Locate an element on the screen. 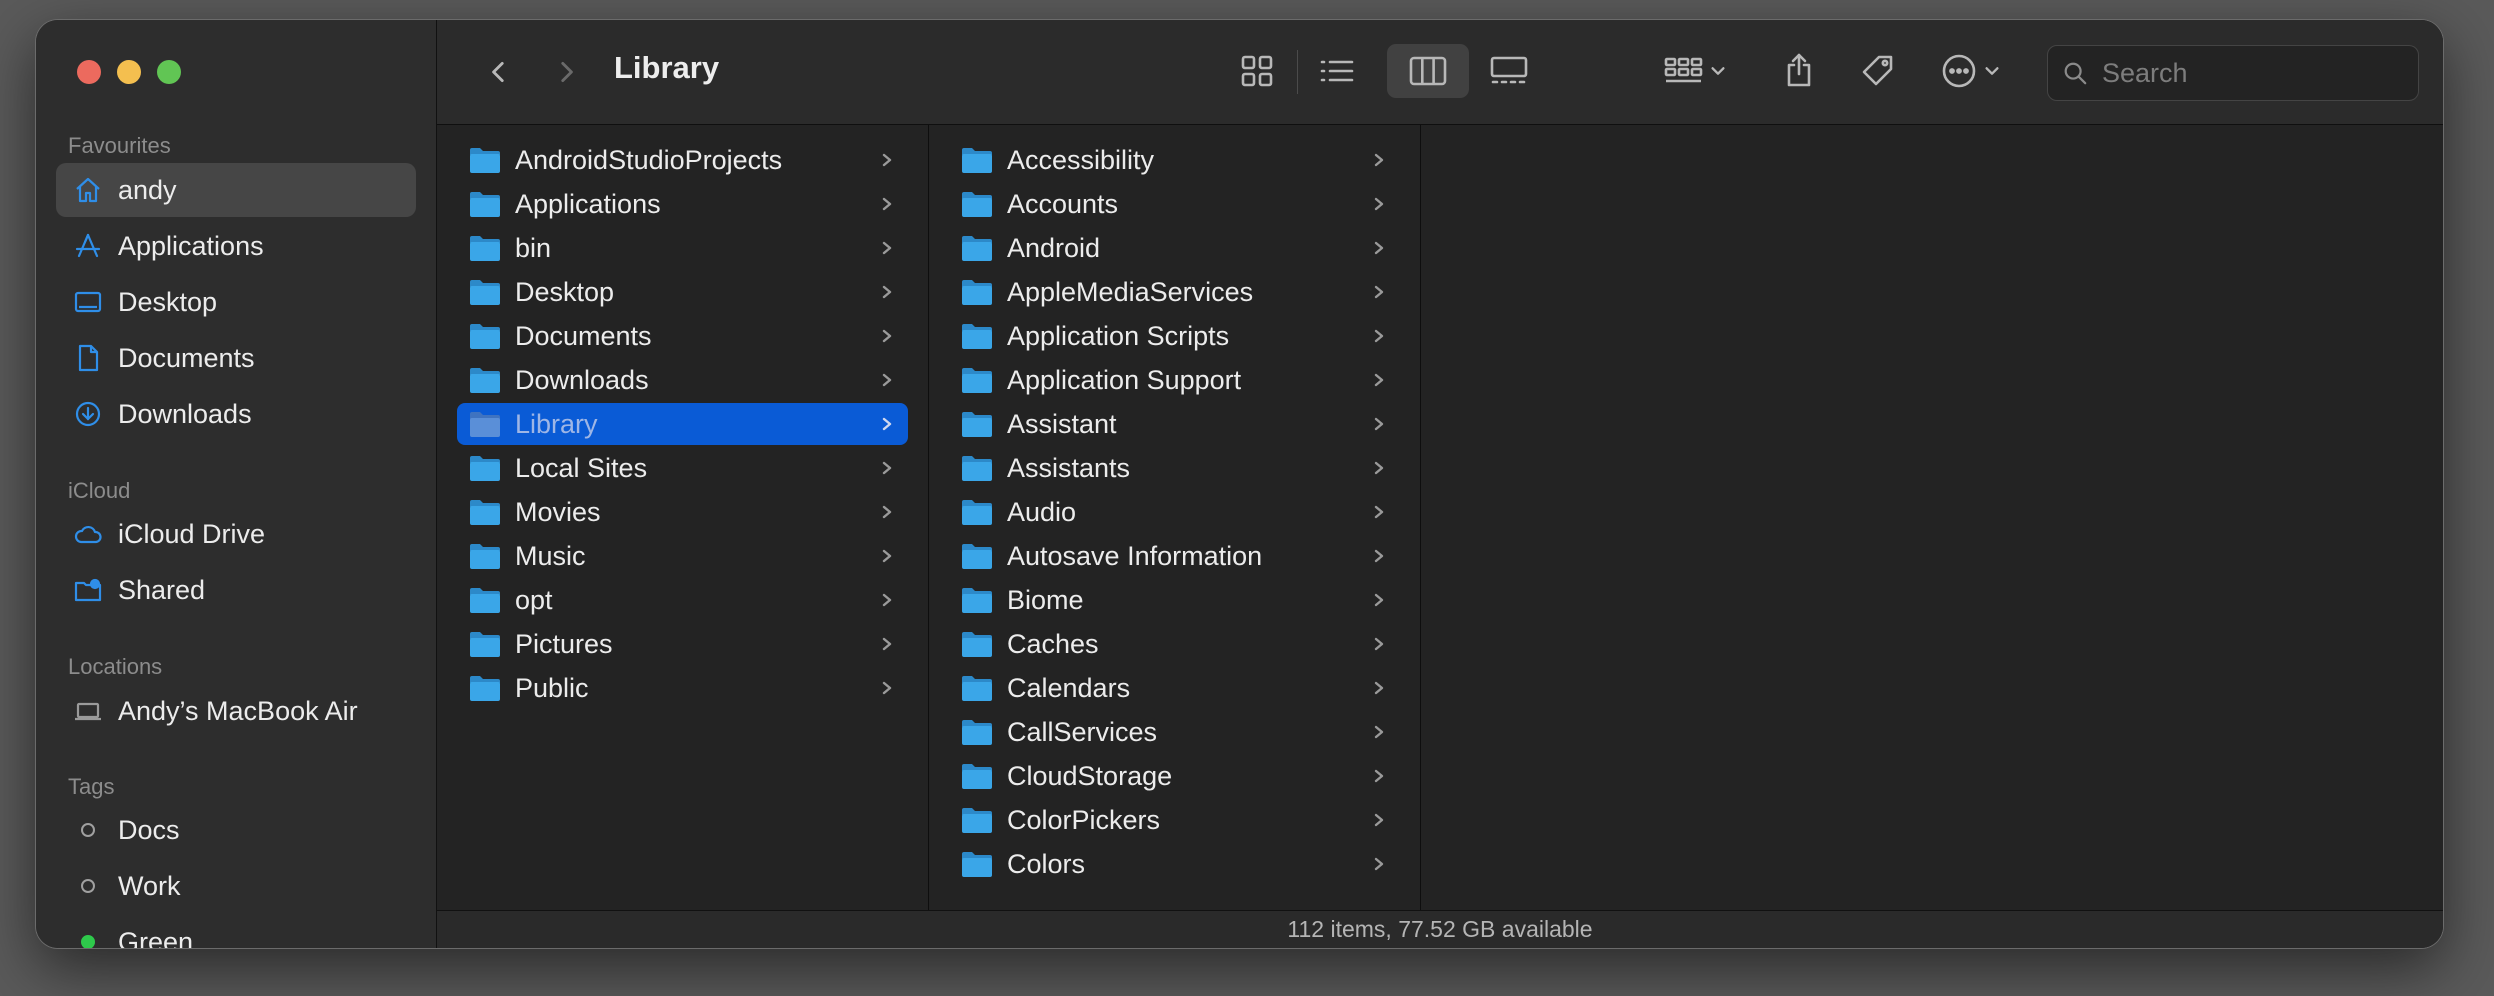 This screenshot has width=2494, height=996. sidebar-item-macbook-air: Andy’s MacBook Air is located at coordinates (236, 711).